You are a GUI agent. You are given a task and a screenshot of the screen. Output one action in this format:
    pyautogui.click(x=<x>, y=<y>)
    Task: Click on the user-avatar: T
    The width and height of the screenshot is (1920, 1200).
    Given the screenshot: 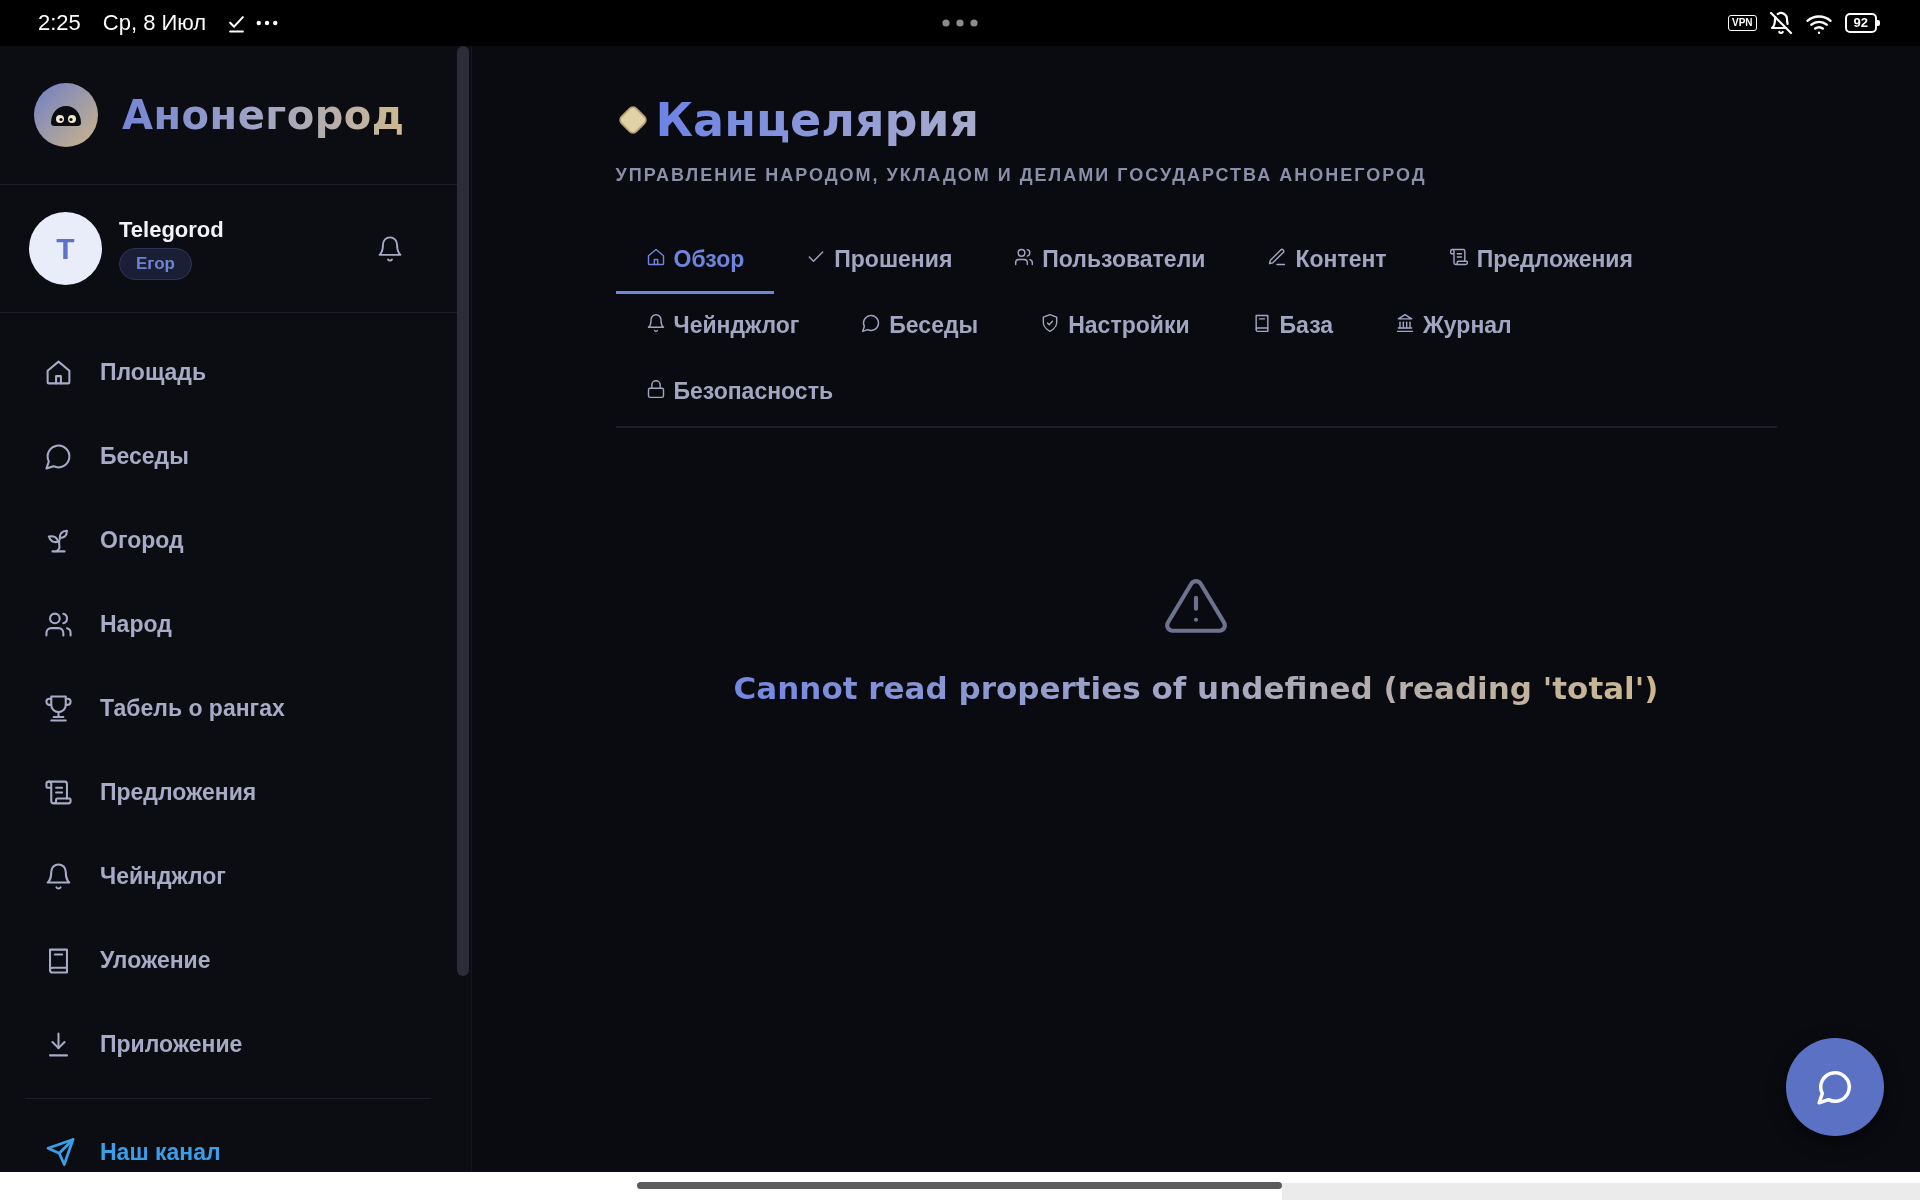 What is the action you would take?
    pyautogui.click(x=65, y=248)
    